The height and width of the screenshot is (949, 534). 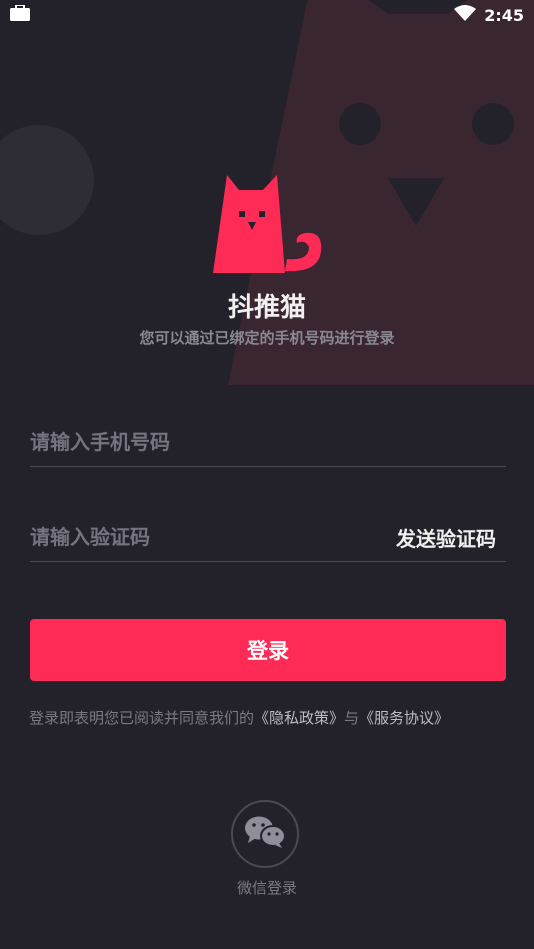 I want to click on status-time: 2:45, so click(x=504, y=15).